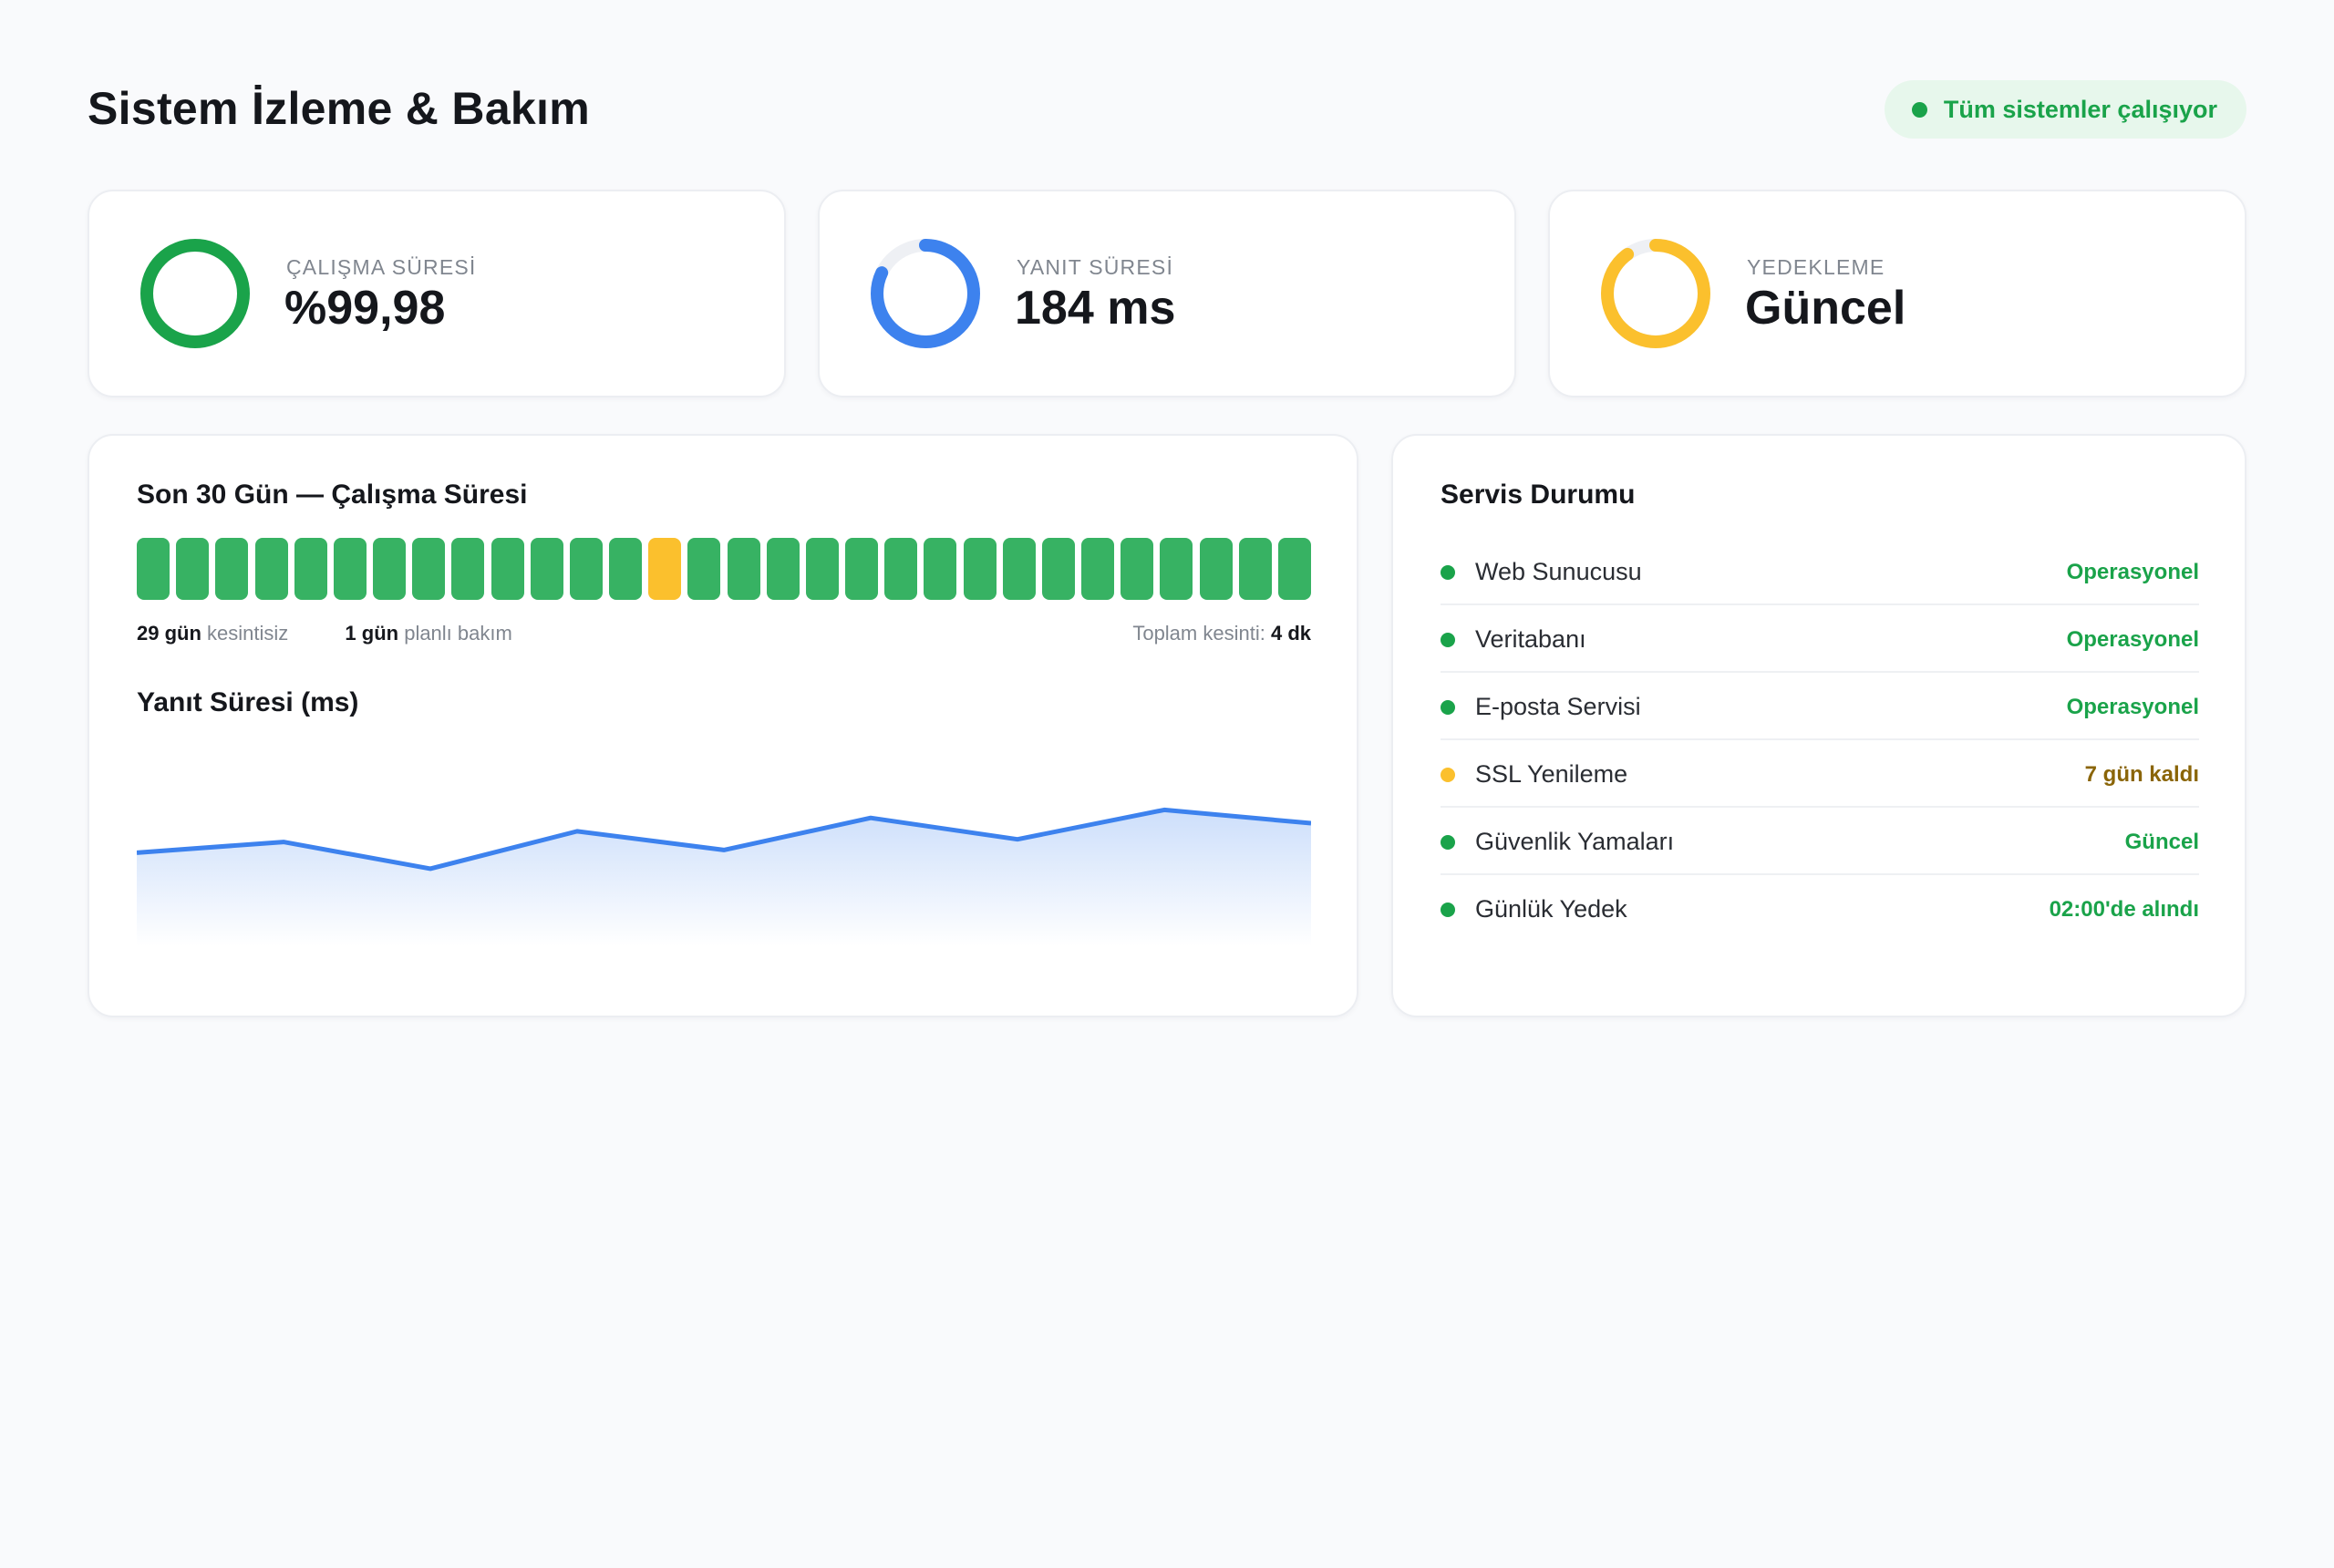  I want to click on service-status-text: 7 gün kaldı, so click(2141, 774).